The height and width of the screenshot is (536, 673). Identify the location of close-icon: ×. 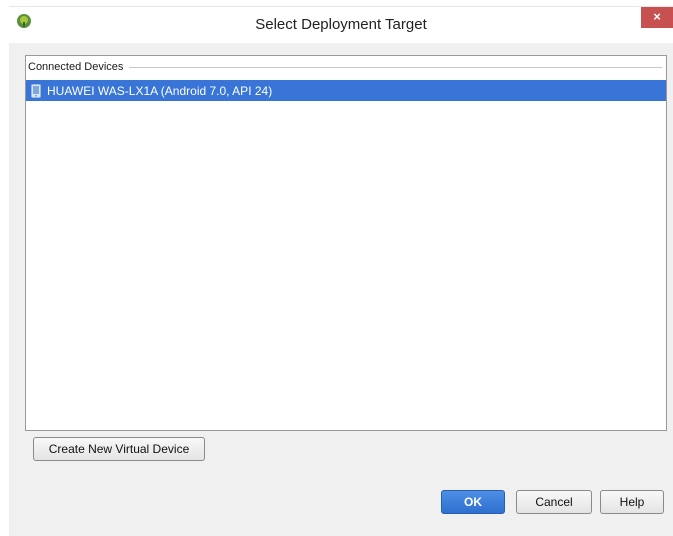
(657, 16).